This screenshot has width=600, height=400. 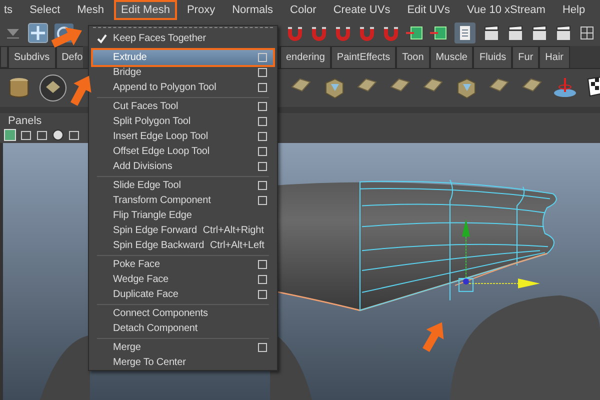 What do you see at coordinates (183, 57) in the screenshot?
I see `menu-item: Extrude` at bounding box center [183, 57].